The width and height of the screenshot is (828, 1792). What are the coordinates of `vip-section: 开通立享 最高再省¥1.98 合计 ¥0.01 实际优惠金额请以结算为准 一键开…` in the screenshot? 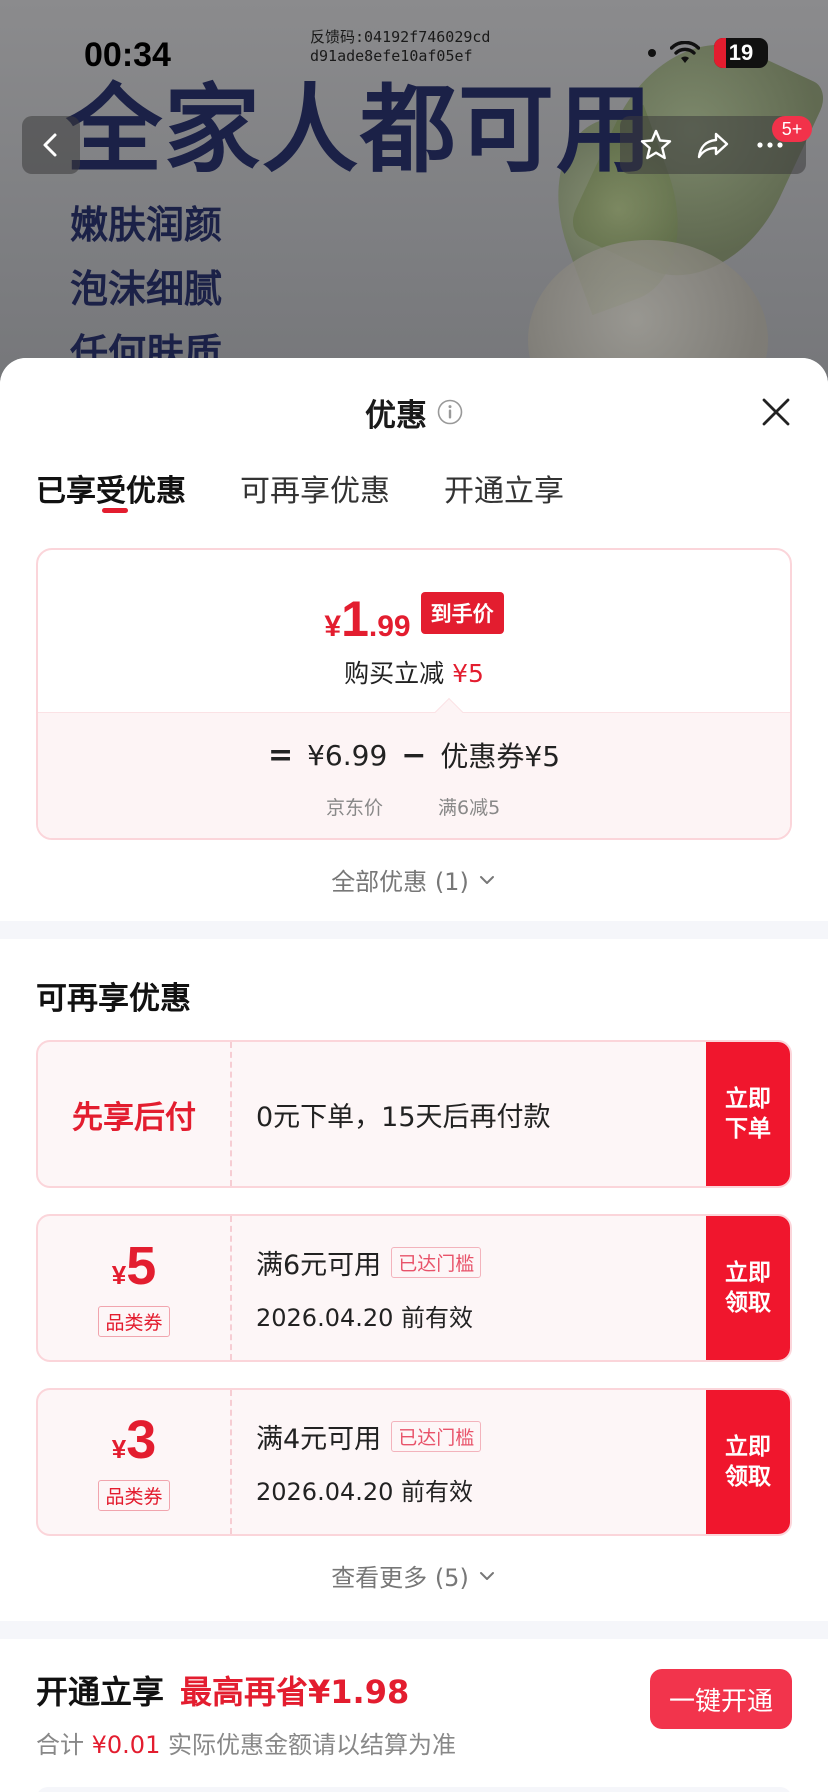 It's located at (414, 1715).